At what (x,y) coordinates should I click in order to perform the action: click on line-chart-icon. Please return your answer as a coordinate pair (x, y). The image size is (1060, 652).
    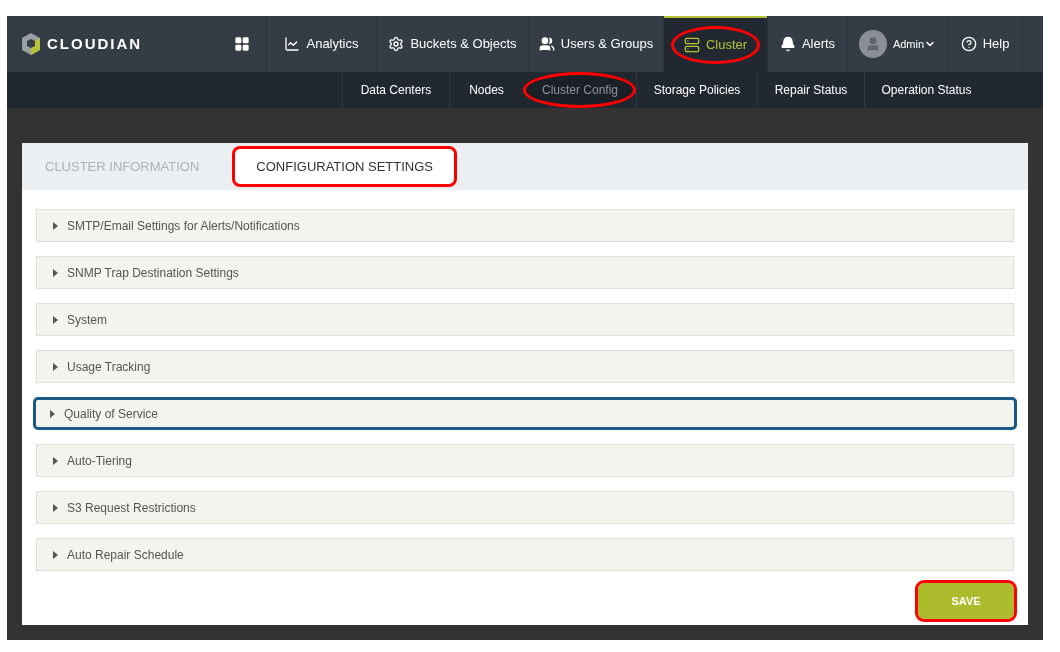
    Looking at the image, I should click on (292, 44).